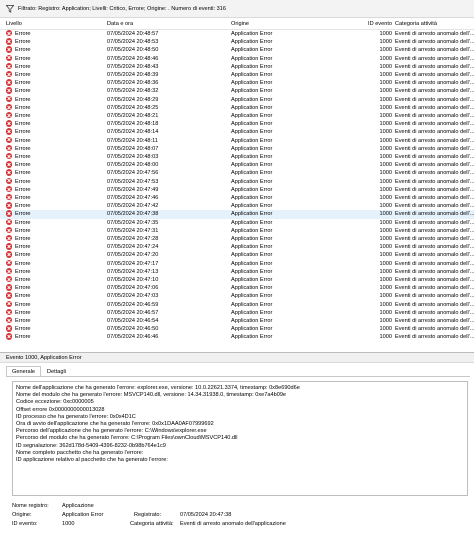 The image size is (474, 535). Describe the element at coordinates (30, 506) in the screenshot. I see `log-name-label: Nome registro:` at that location.